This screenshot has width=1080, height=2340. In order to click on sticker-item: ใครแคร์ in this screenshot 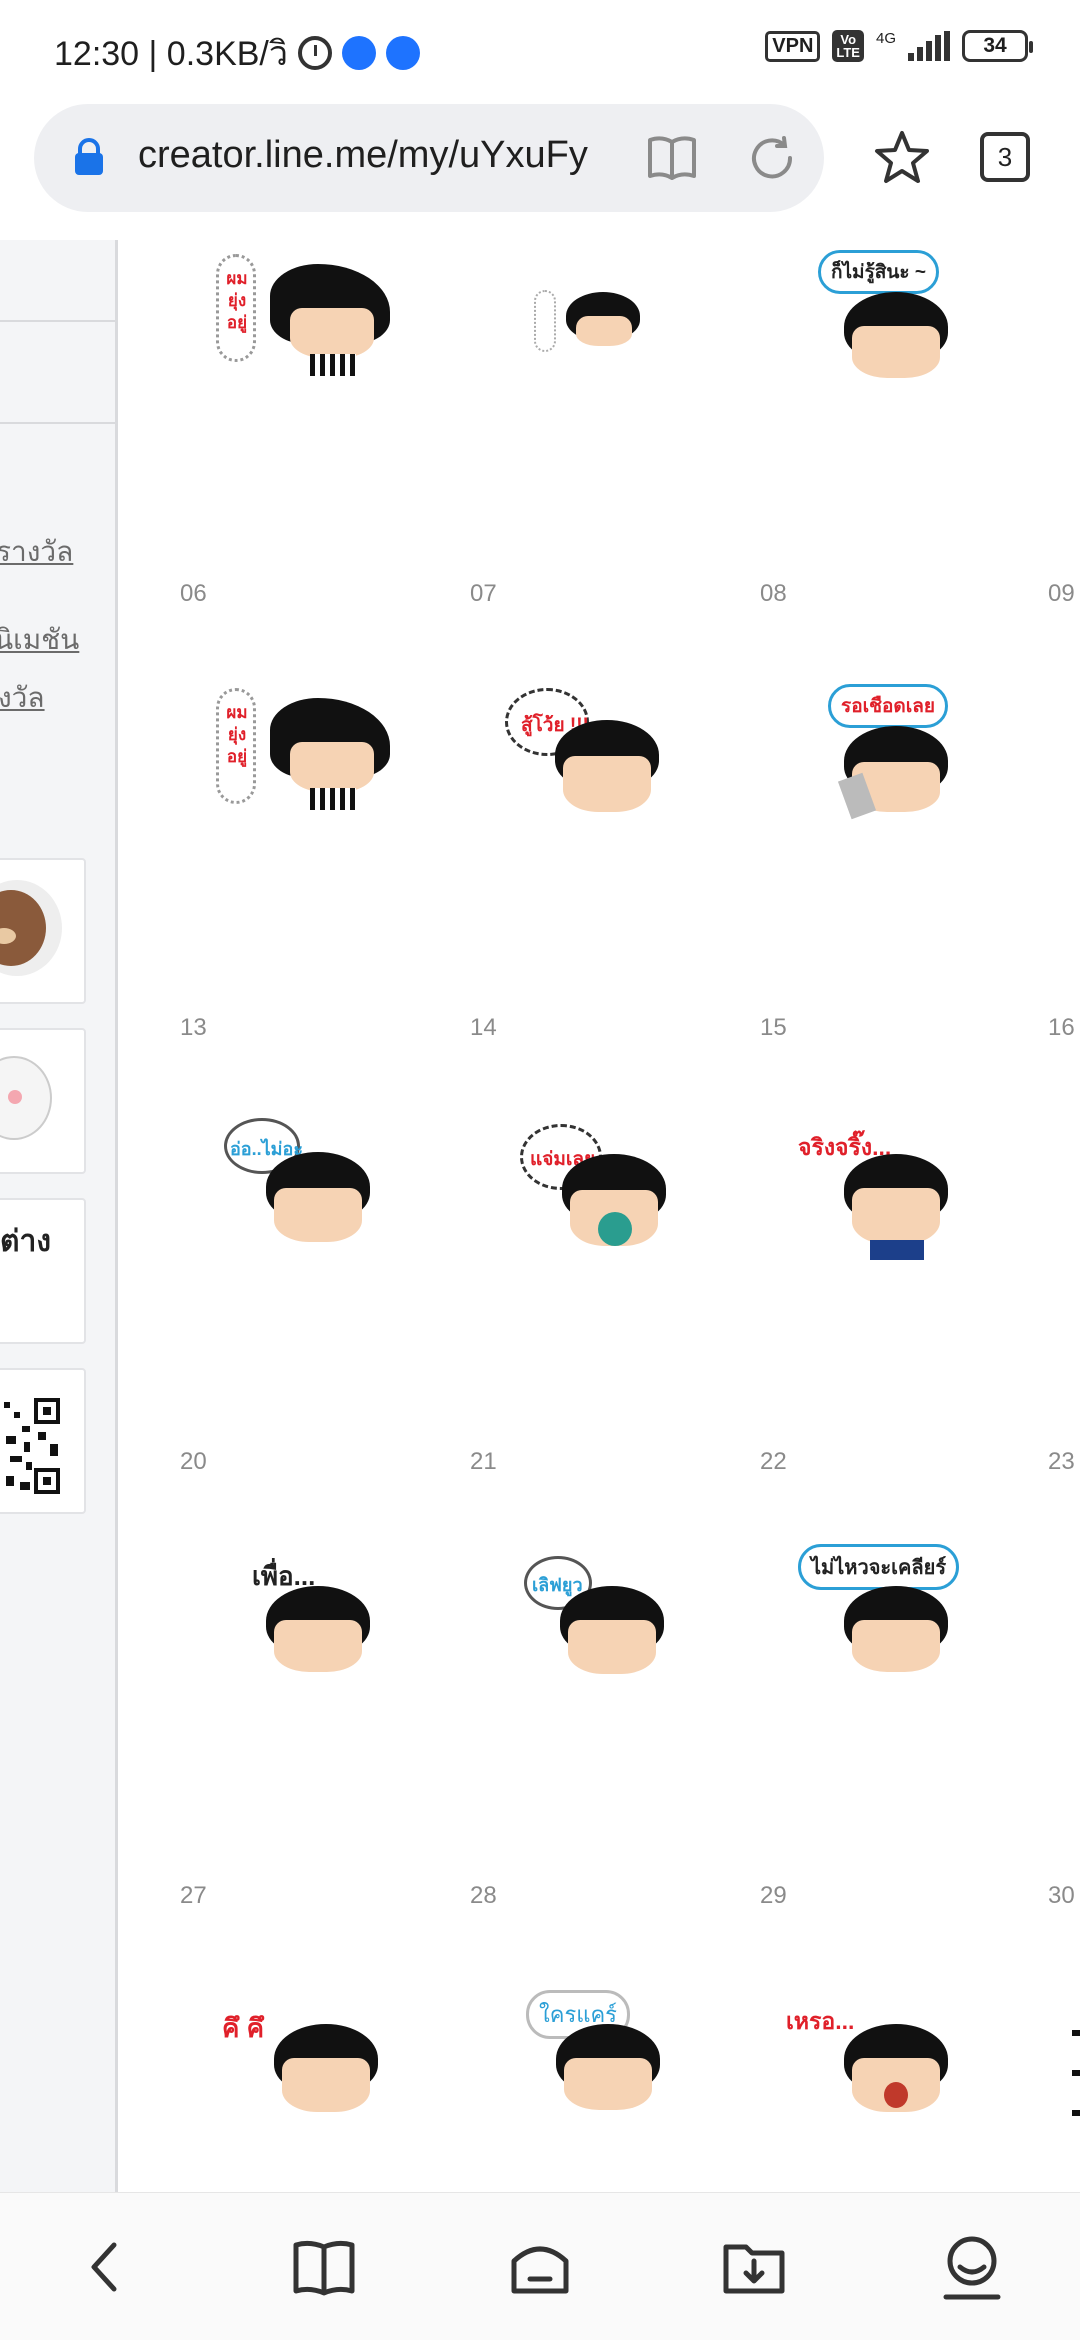, I will do `click(620, 2075)`.